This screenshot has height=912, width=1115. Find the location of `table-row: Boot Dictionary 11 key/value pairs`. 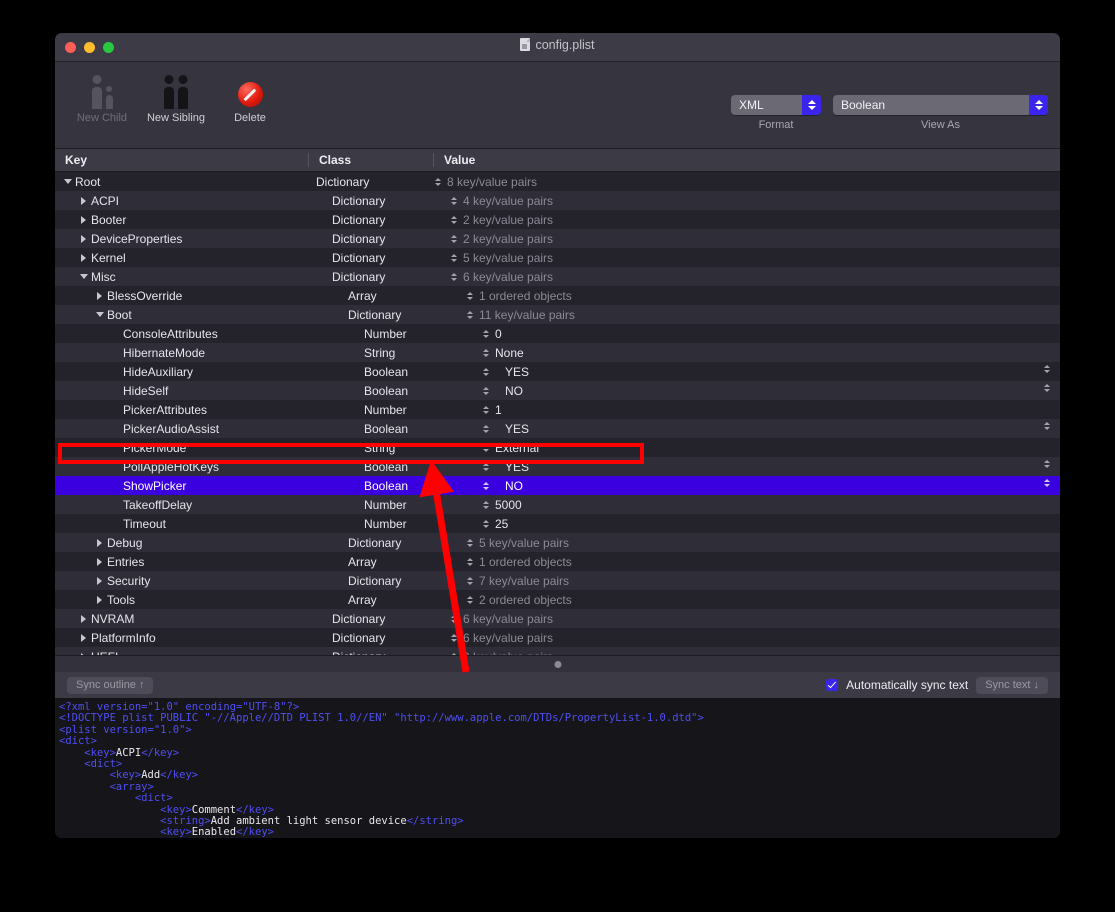

table-row: Boot Dictionary 11 key/value pairs is located at coordinates (557, 314).